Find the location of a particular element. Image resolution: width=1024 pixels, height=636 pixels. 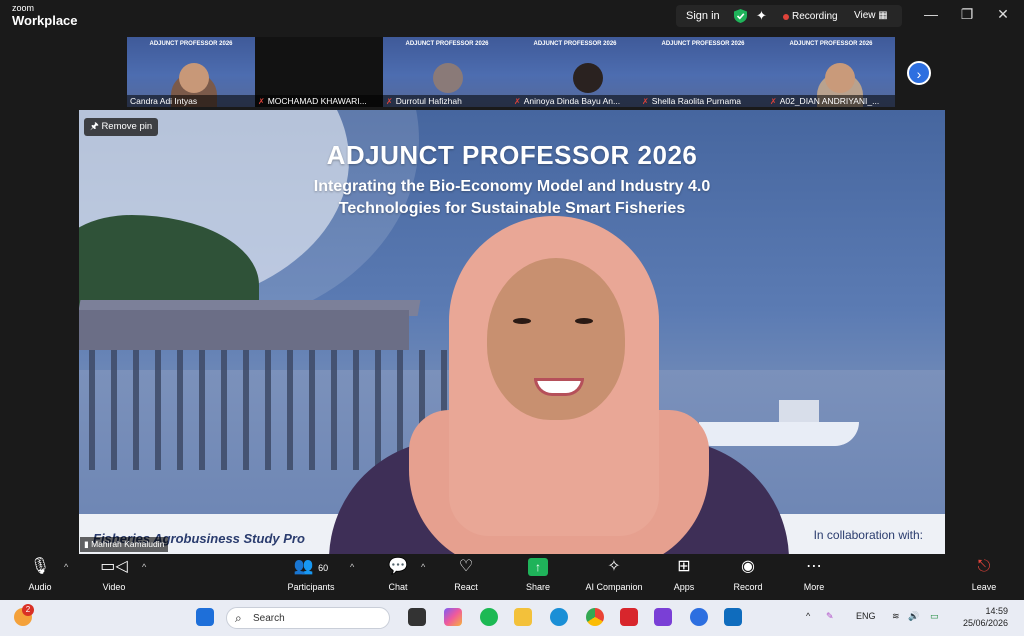

record-button: ◉ Record is located at coordinates (748, 574).